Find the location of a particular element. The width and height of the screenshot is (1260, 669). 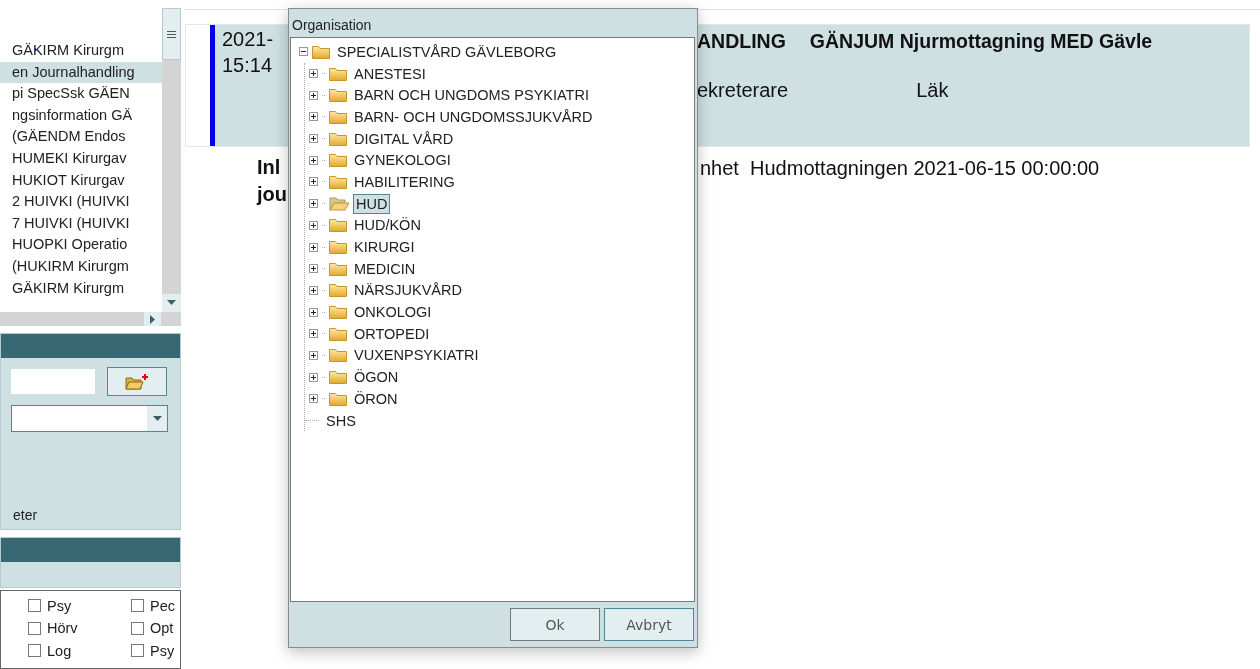

list-item: (GÄENDM Endos is located at coordinates (81, 137).